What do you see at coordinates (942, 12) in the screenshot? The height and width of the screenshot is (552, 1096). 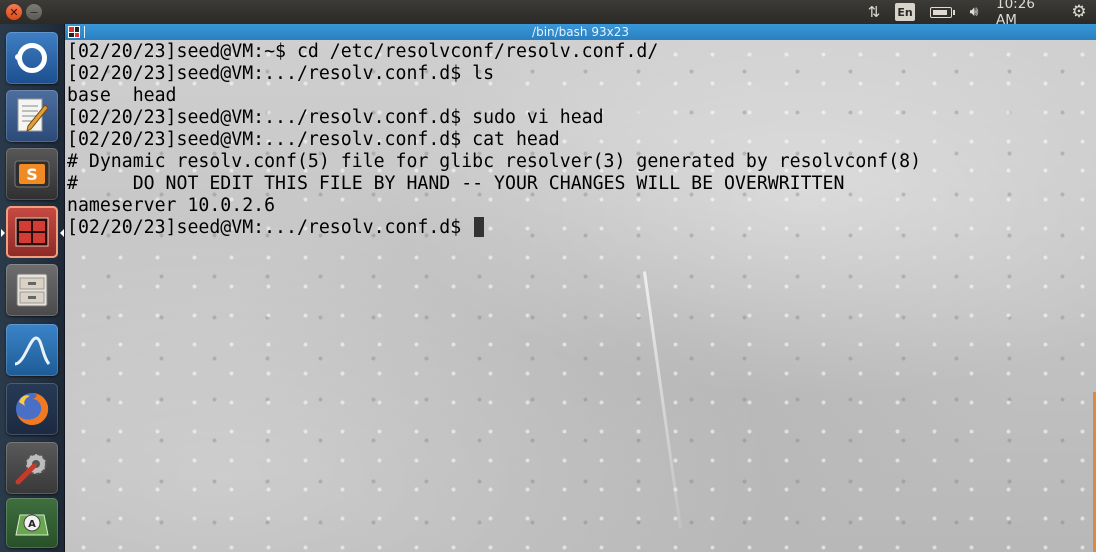 I see `battery-icon` at bounding box center [942, 12].